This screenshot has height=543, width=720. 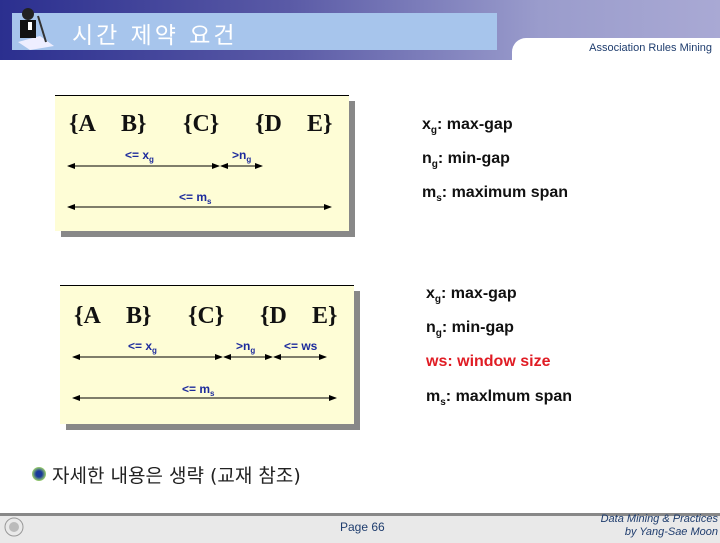 I want to click on note-bullet: 자세한 내용은 생략 (교재 참조), so click(x=166, y=474).